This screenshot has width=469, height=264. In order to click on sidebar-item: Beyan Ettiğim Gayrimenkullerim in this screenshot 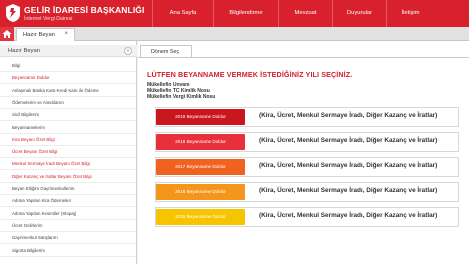, I will do `click(68, 189)`.